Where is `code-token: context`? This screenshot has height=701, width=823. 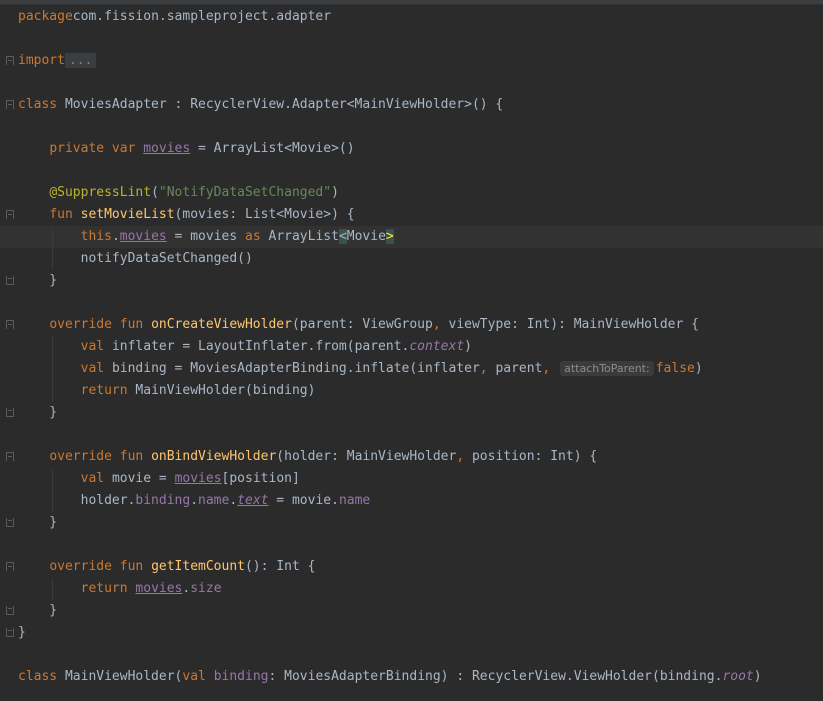 code-token: context is located at coordinates (437, 346).